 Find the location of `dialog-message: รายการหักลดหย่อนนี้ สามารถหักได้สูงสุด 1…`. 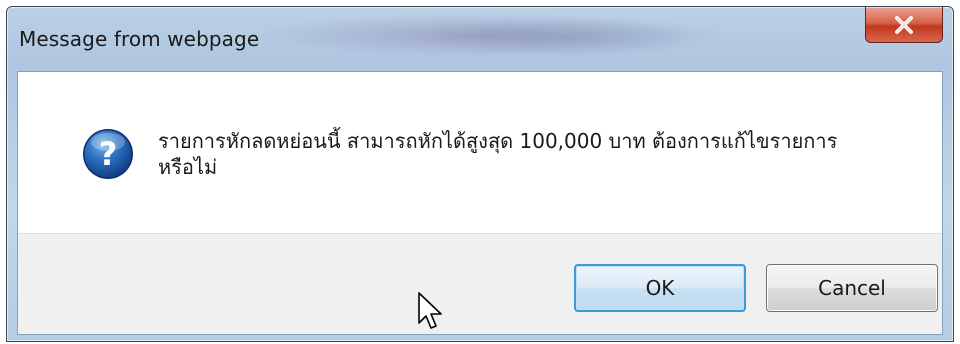

dialog-message: รายการหักลดหย่อนนี้ สามารถหักได้สูงสุด 1… is located at coordinates (538, 154).